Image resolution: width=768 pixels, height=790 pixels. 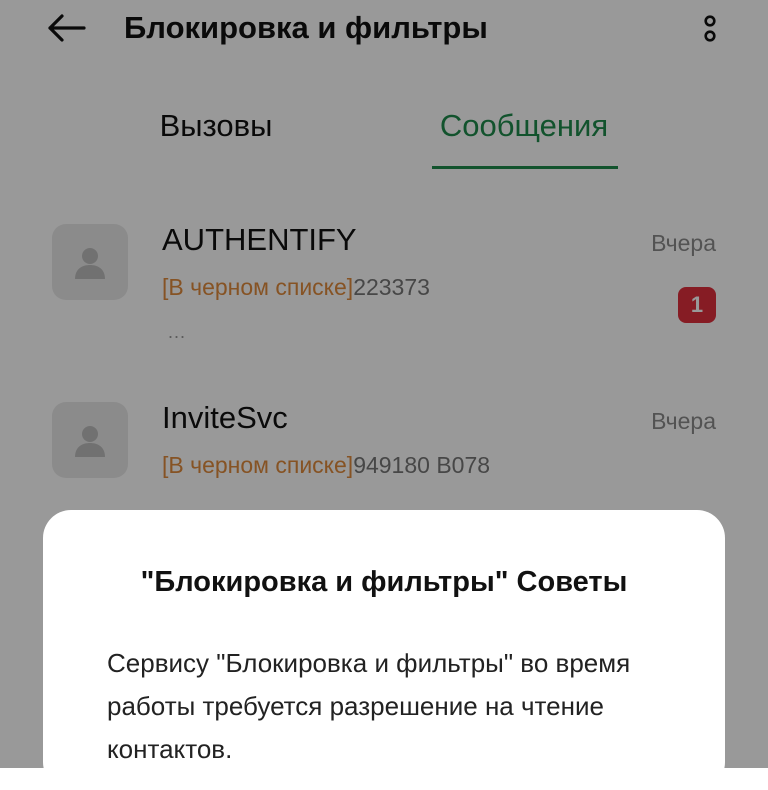 I want to click on dialog-title: "Блокировка и фильтры" Советы, so click(x=384, y=582).